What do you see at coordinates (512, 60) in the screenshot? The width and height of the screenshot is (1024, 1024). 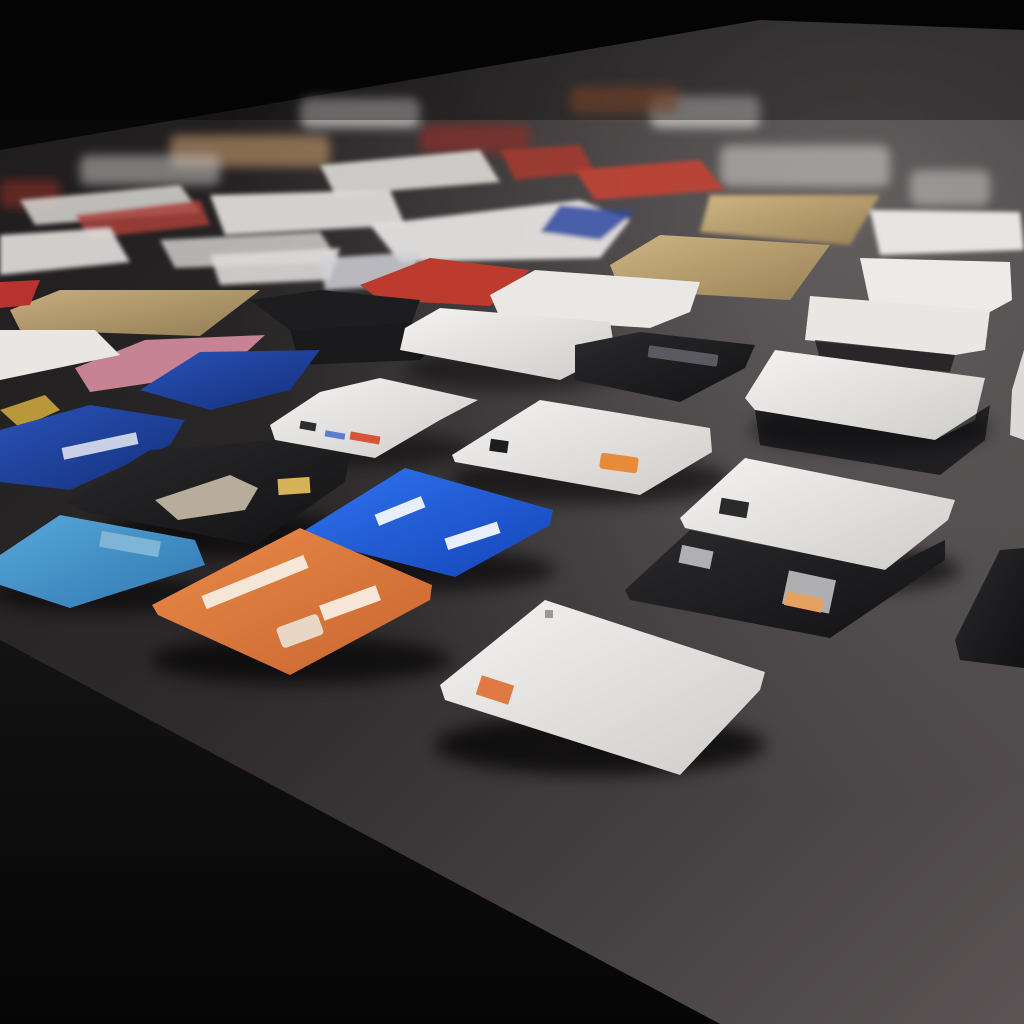 I see `top-vignette` at bounding box center [512, 60].